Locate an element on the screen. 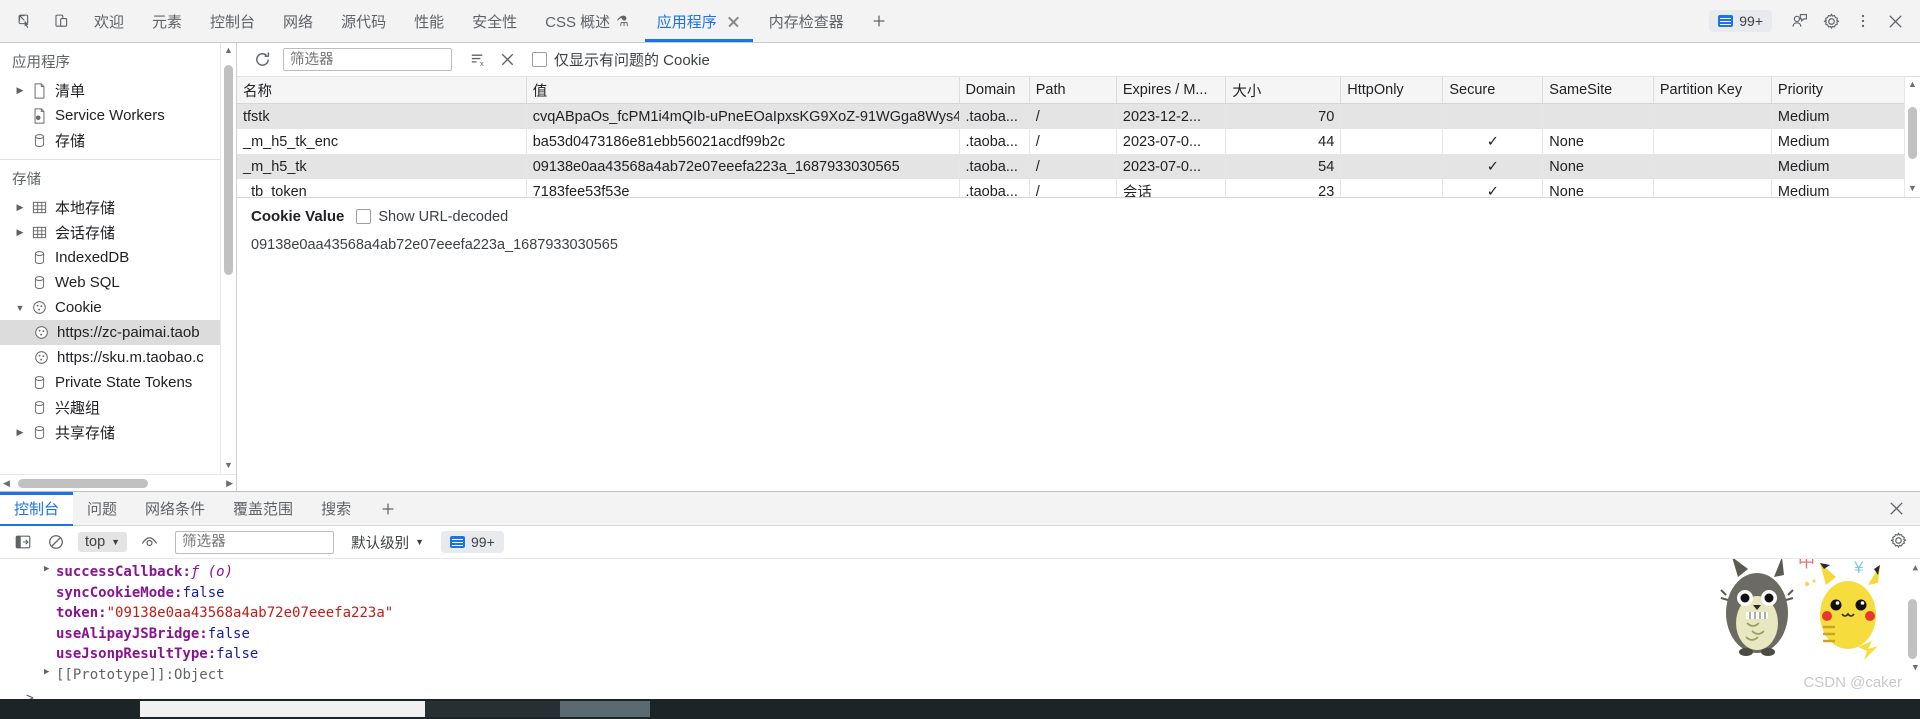  drawer-add-tab-button is located at coordinates (388, 508).